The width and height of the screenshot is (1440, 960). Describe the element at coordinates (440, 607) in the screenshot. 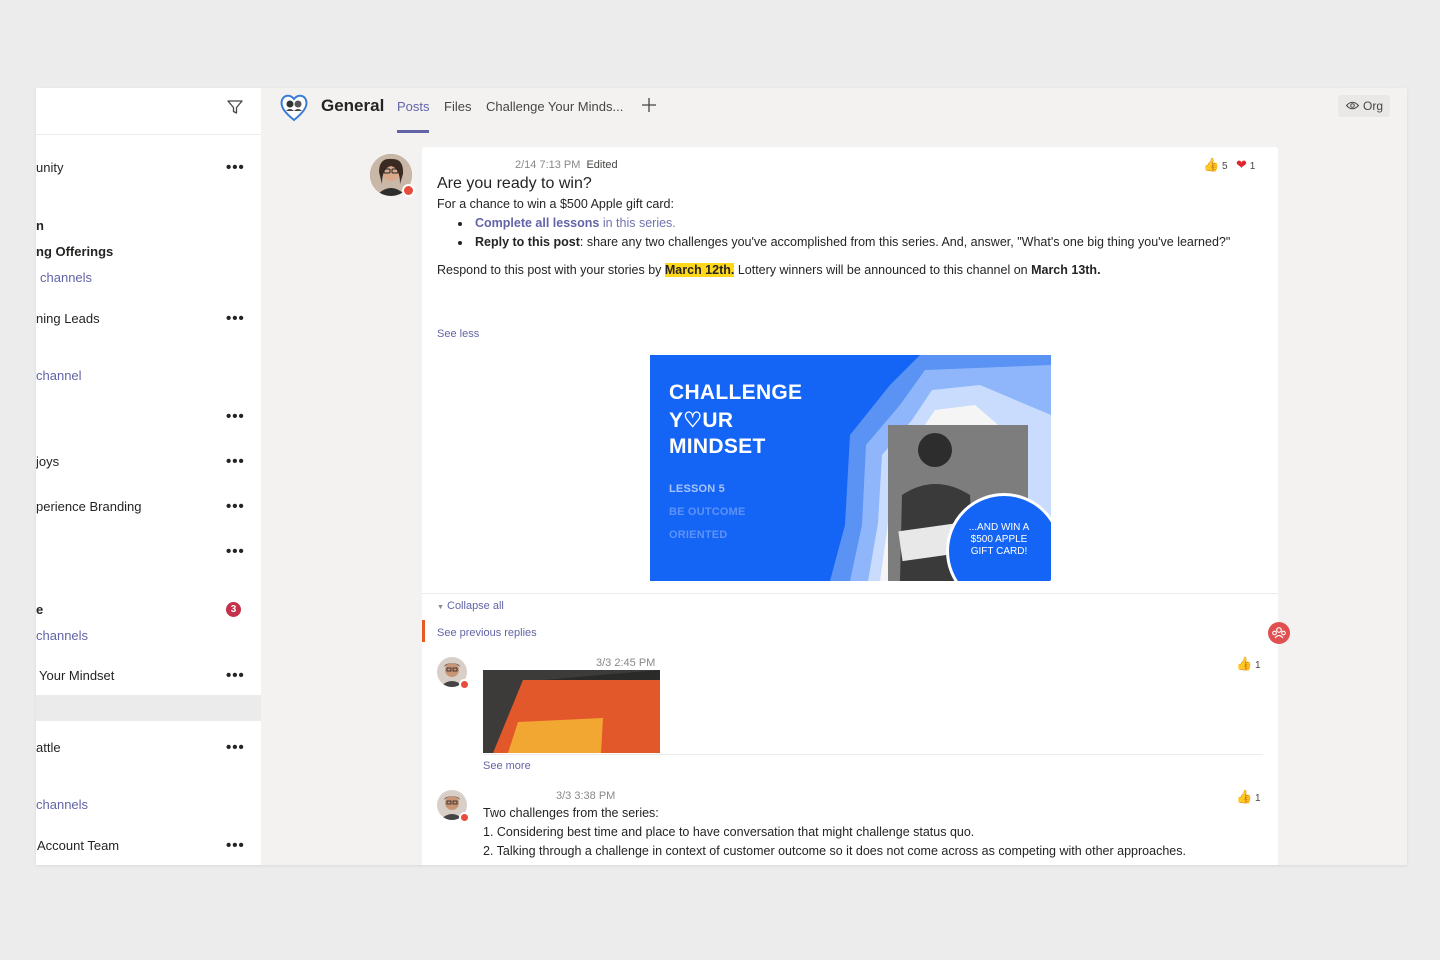

I see `chevron-down-icon: ▼` at that location.